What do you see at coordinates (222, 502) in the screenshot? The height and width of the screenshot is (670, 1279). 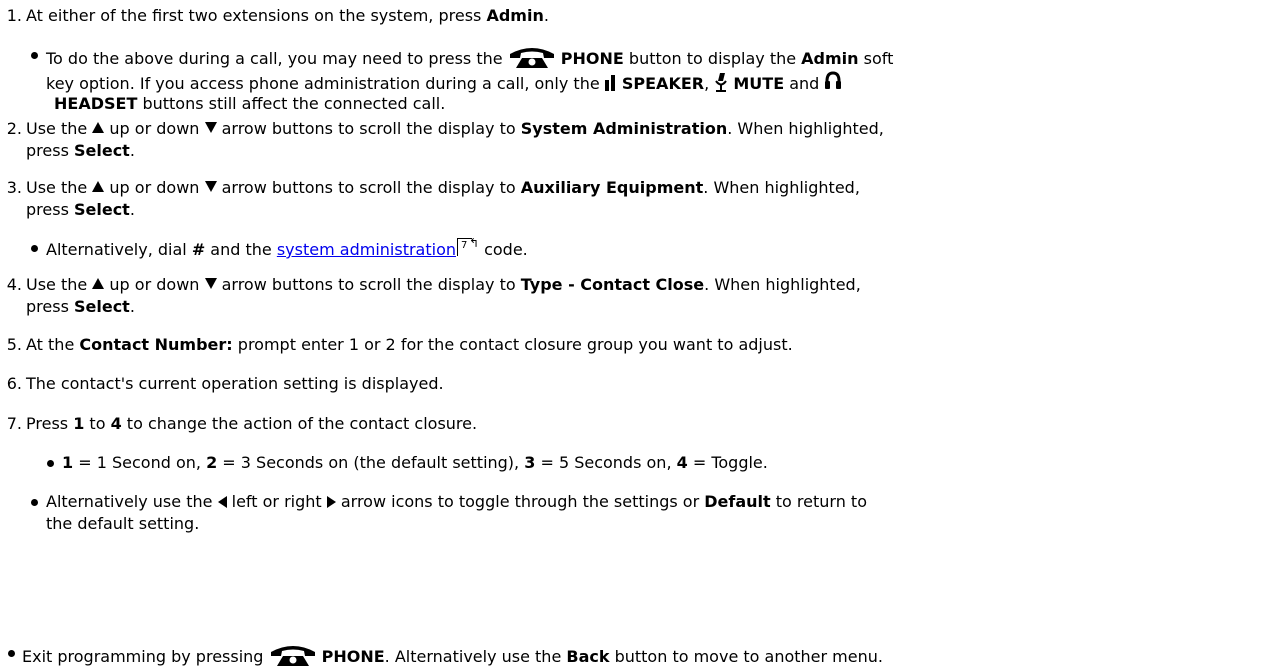 I see `left-arrow-icon` at bounding box center [222, 502].